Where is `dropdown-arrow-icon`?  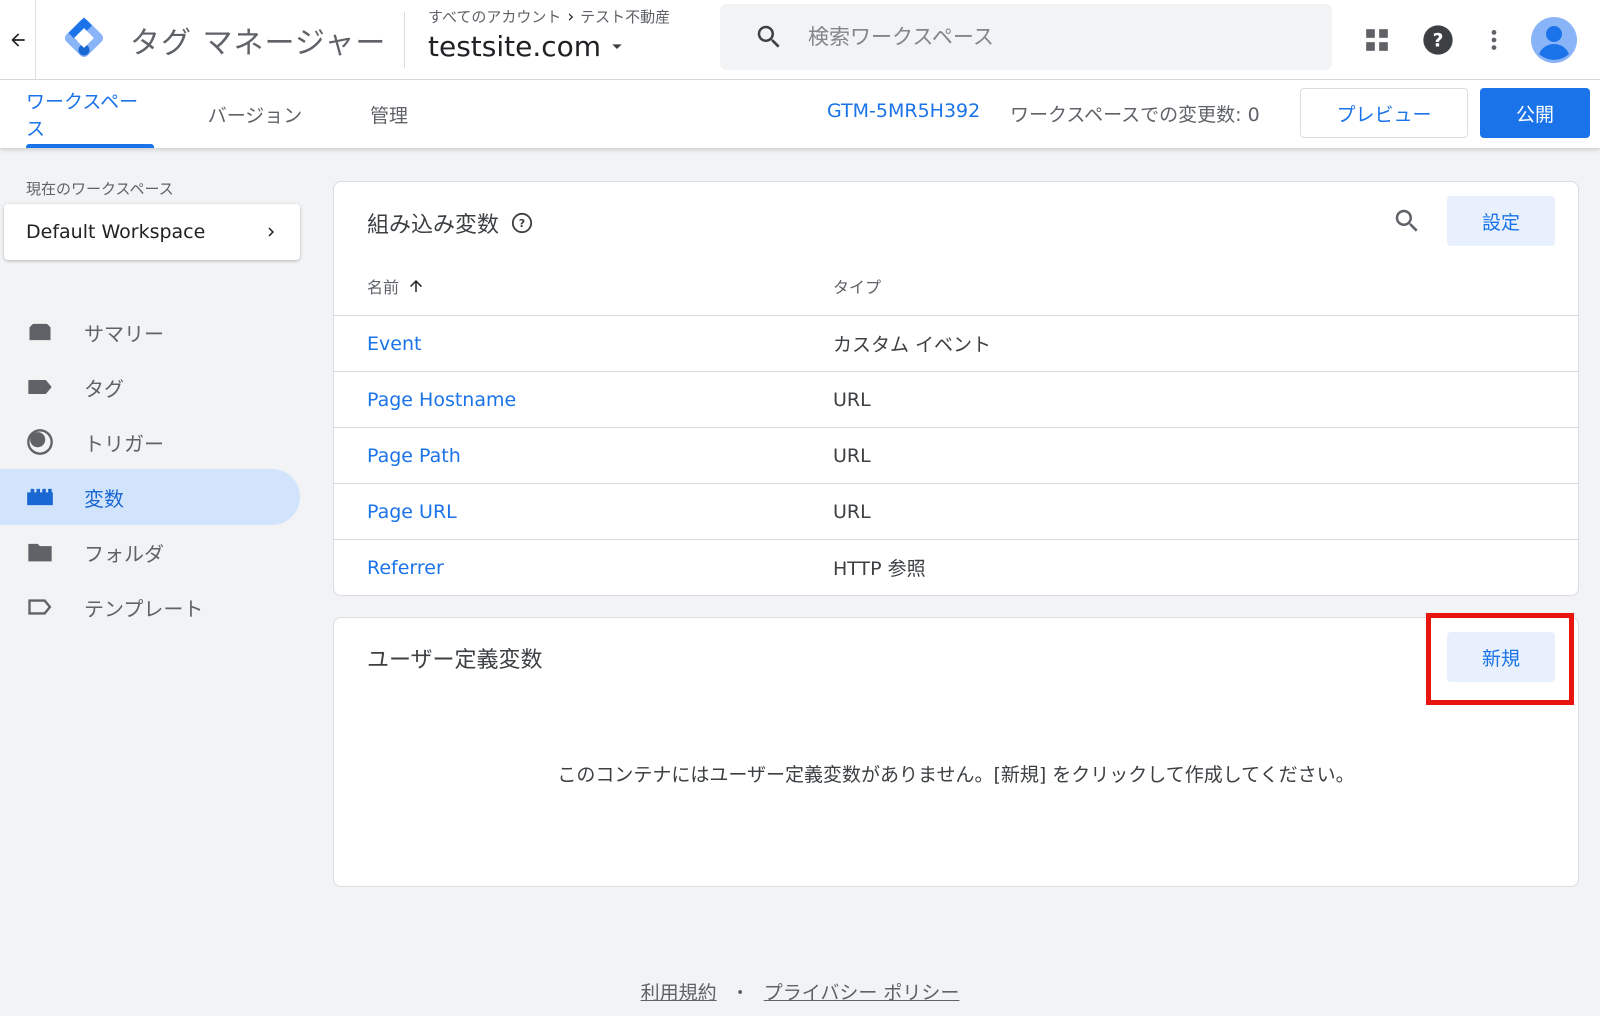 dropdown-arrow-icon is located at coordinates (617, 46).